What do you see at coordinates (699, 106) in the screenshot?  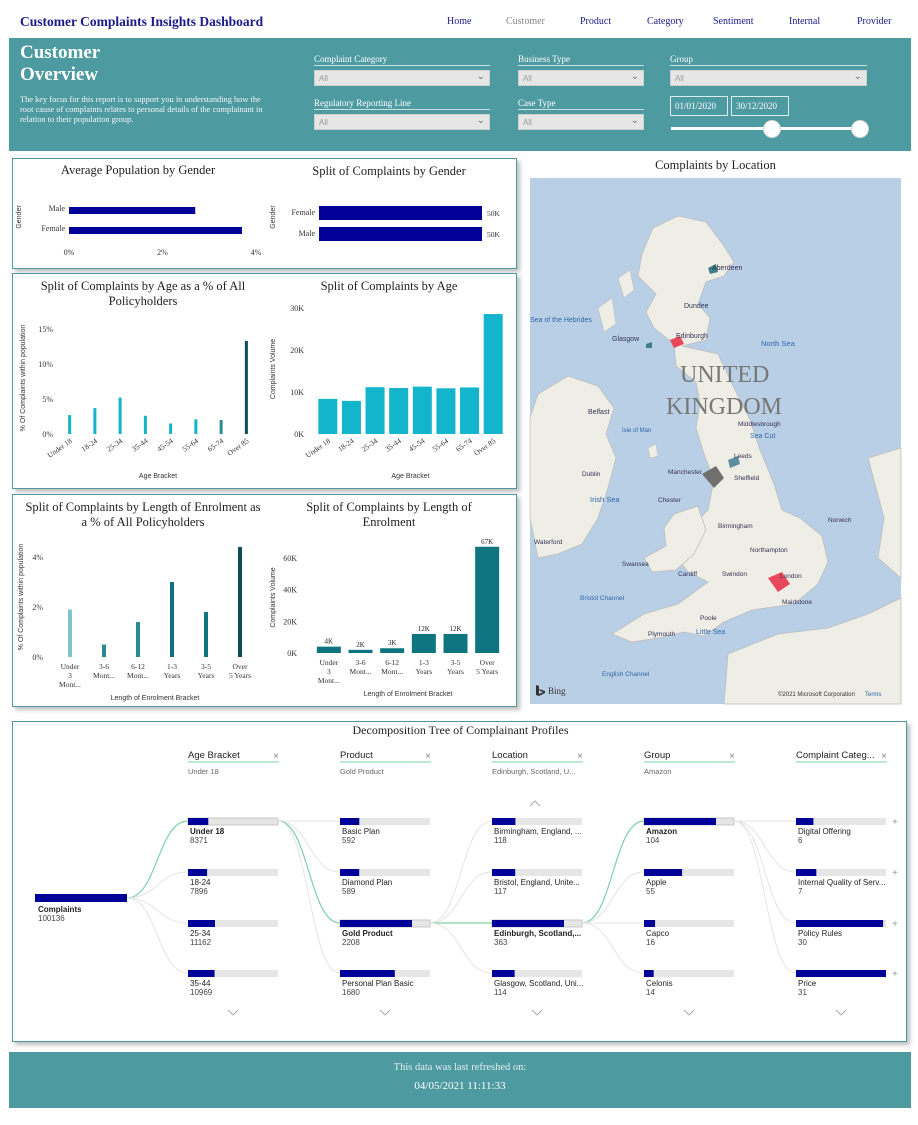 I see `date-start-input: 01/01/2020` at bounding box center [699, 106].